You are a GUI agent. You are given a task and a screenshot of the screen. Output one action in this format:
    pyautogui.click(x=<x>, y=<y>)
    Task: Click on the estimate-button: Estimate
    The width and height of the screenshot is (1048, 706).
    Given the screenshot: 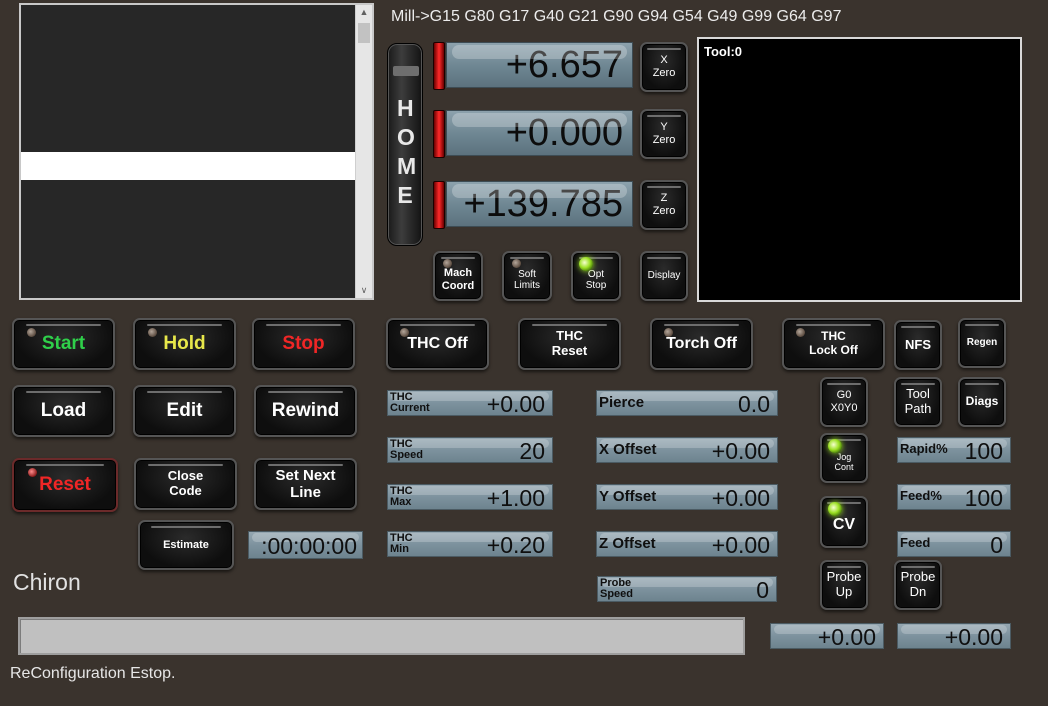 What is the action you would take?
    pyautogui.click(x=186, y=545)
    